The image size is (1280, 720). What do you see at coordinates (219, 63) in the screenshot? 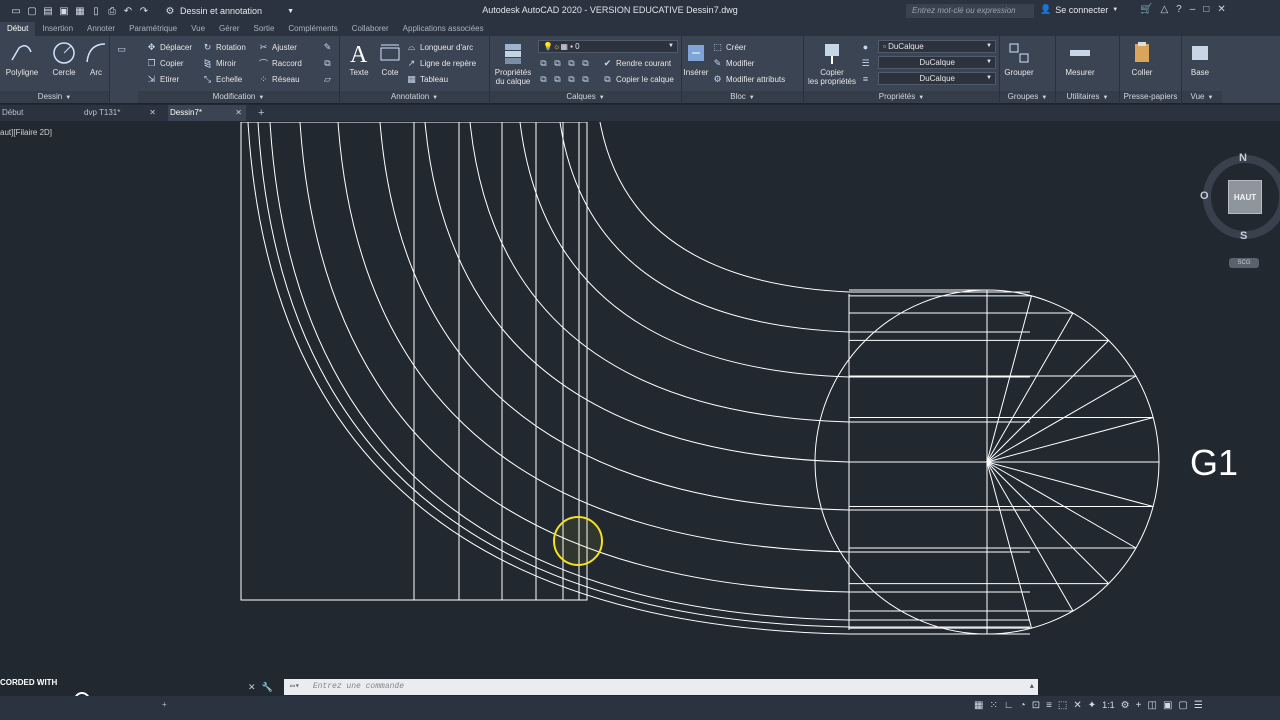
I see `mirror-tool: ⧎ Miroir` at bounding box center [219, 63].